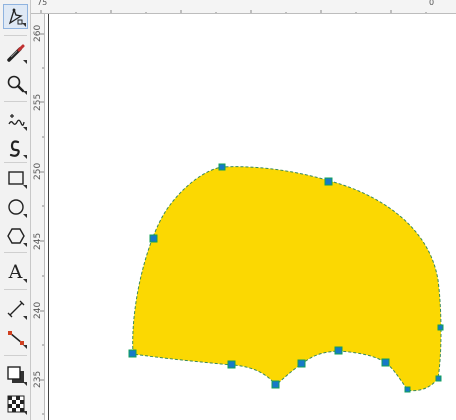  I want to click on ruler-label: 250, so click(38, 171).